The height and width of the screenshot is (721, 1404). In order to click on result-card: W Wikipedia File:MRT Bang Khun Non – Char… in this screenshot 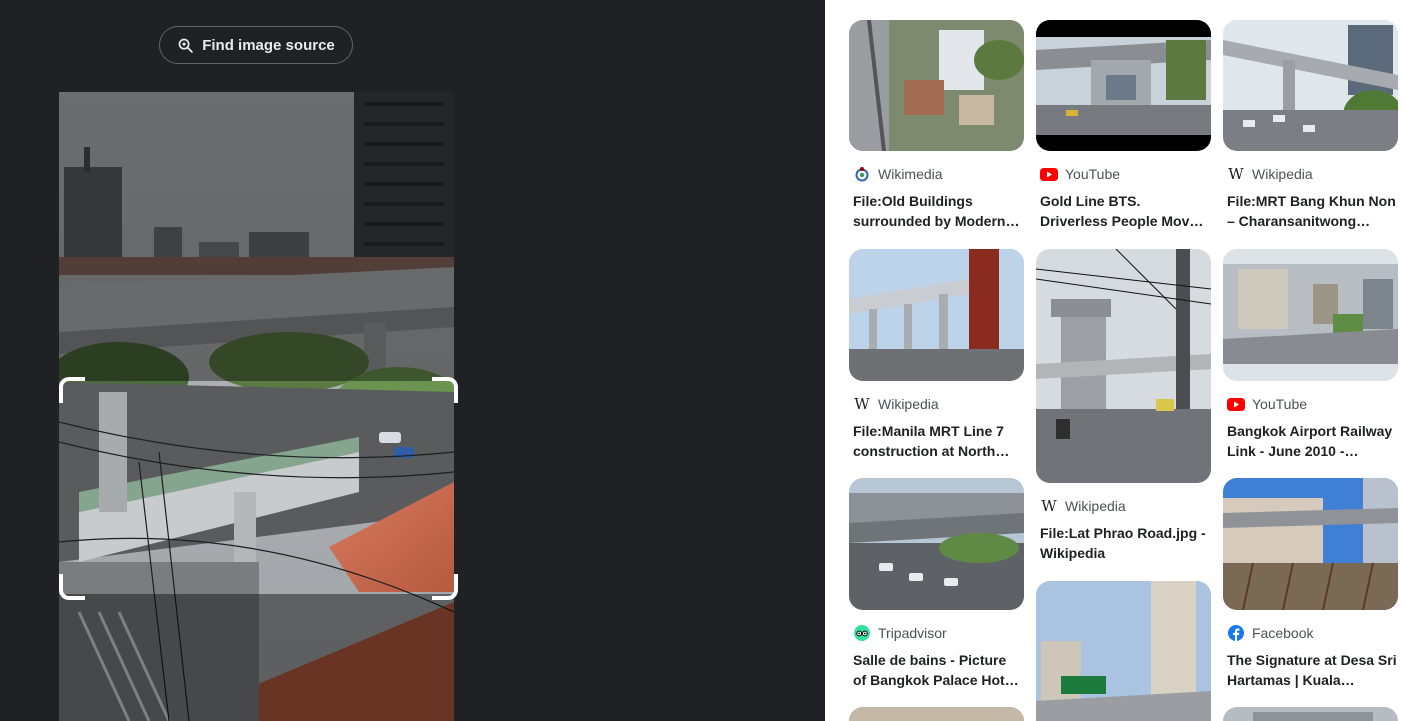, I will do `click(1310, 125)`.